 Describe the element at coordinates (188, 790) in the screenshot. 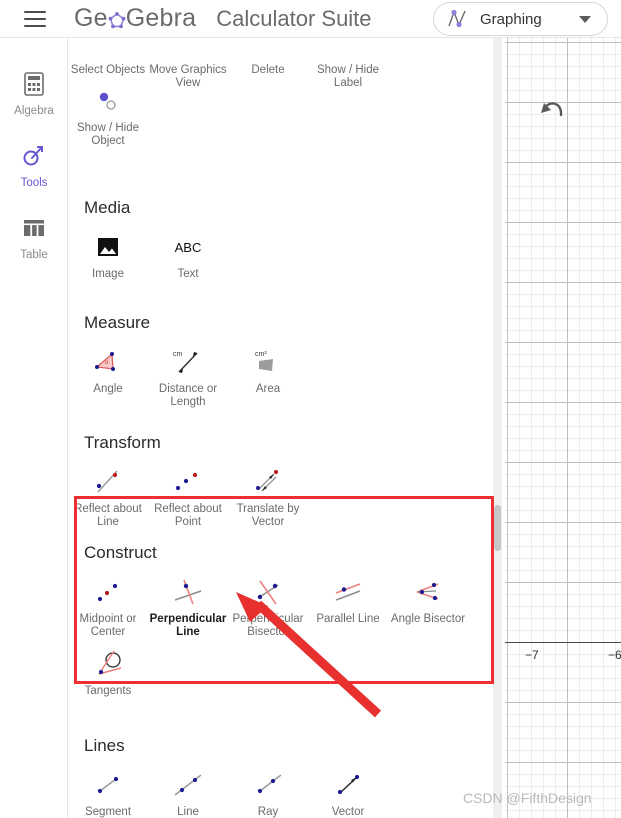

I see `tool-line: Line` at that location.